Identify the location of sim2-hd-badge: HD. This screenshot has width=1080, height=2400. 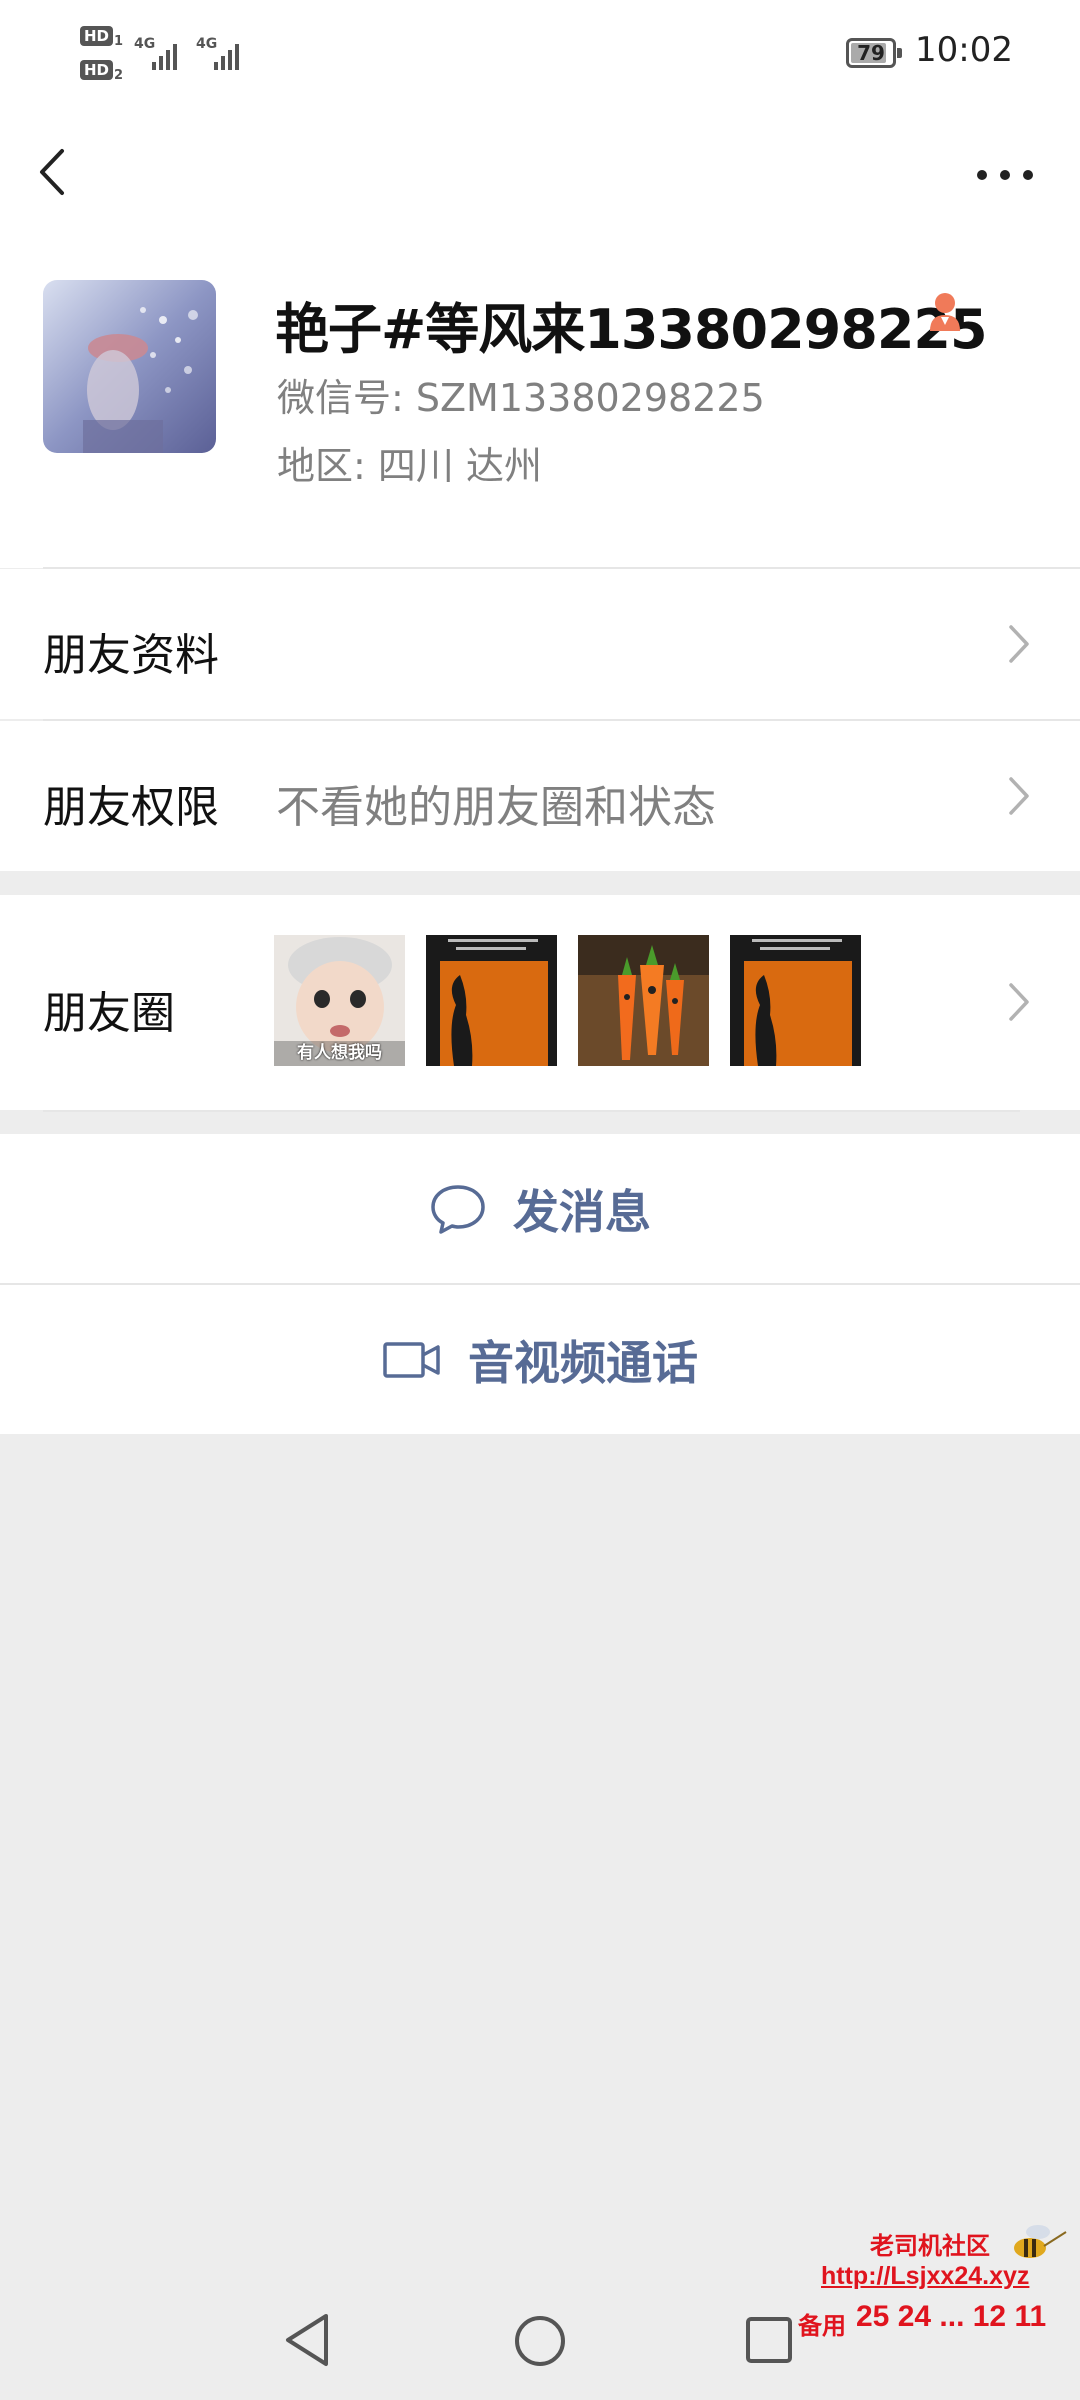
(97, 70).